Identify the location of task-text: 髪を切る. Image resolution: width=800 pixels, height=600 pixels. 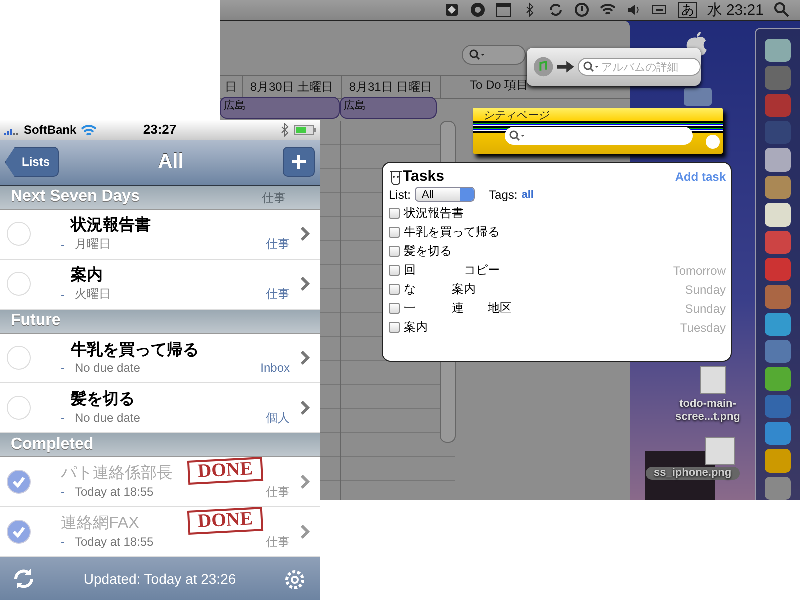
(428, 251).